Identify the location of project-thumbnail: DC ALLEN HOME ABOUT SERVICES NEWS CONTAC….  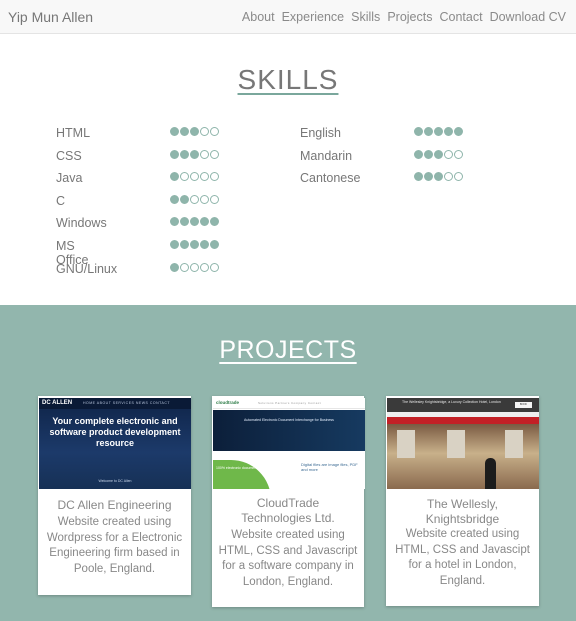
(115, 443).